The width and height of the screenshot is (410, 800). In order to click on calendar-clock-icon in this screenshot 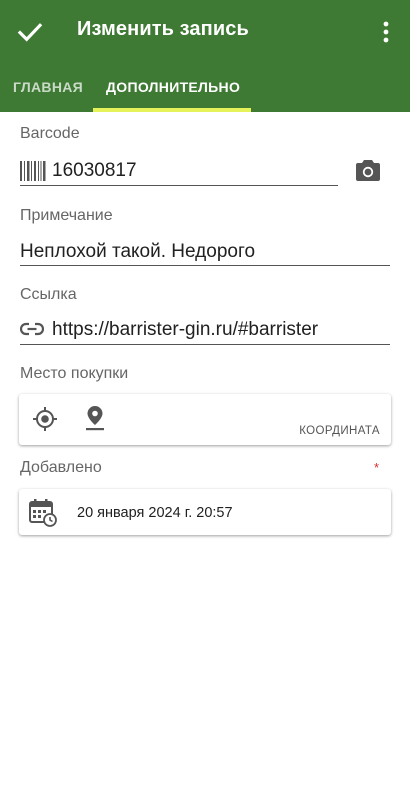, I will do `click(43, 515)`.